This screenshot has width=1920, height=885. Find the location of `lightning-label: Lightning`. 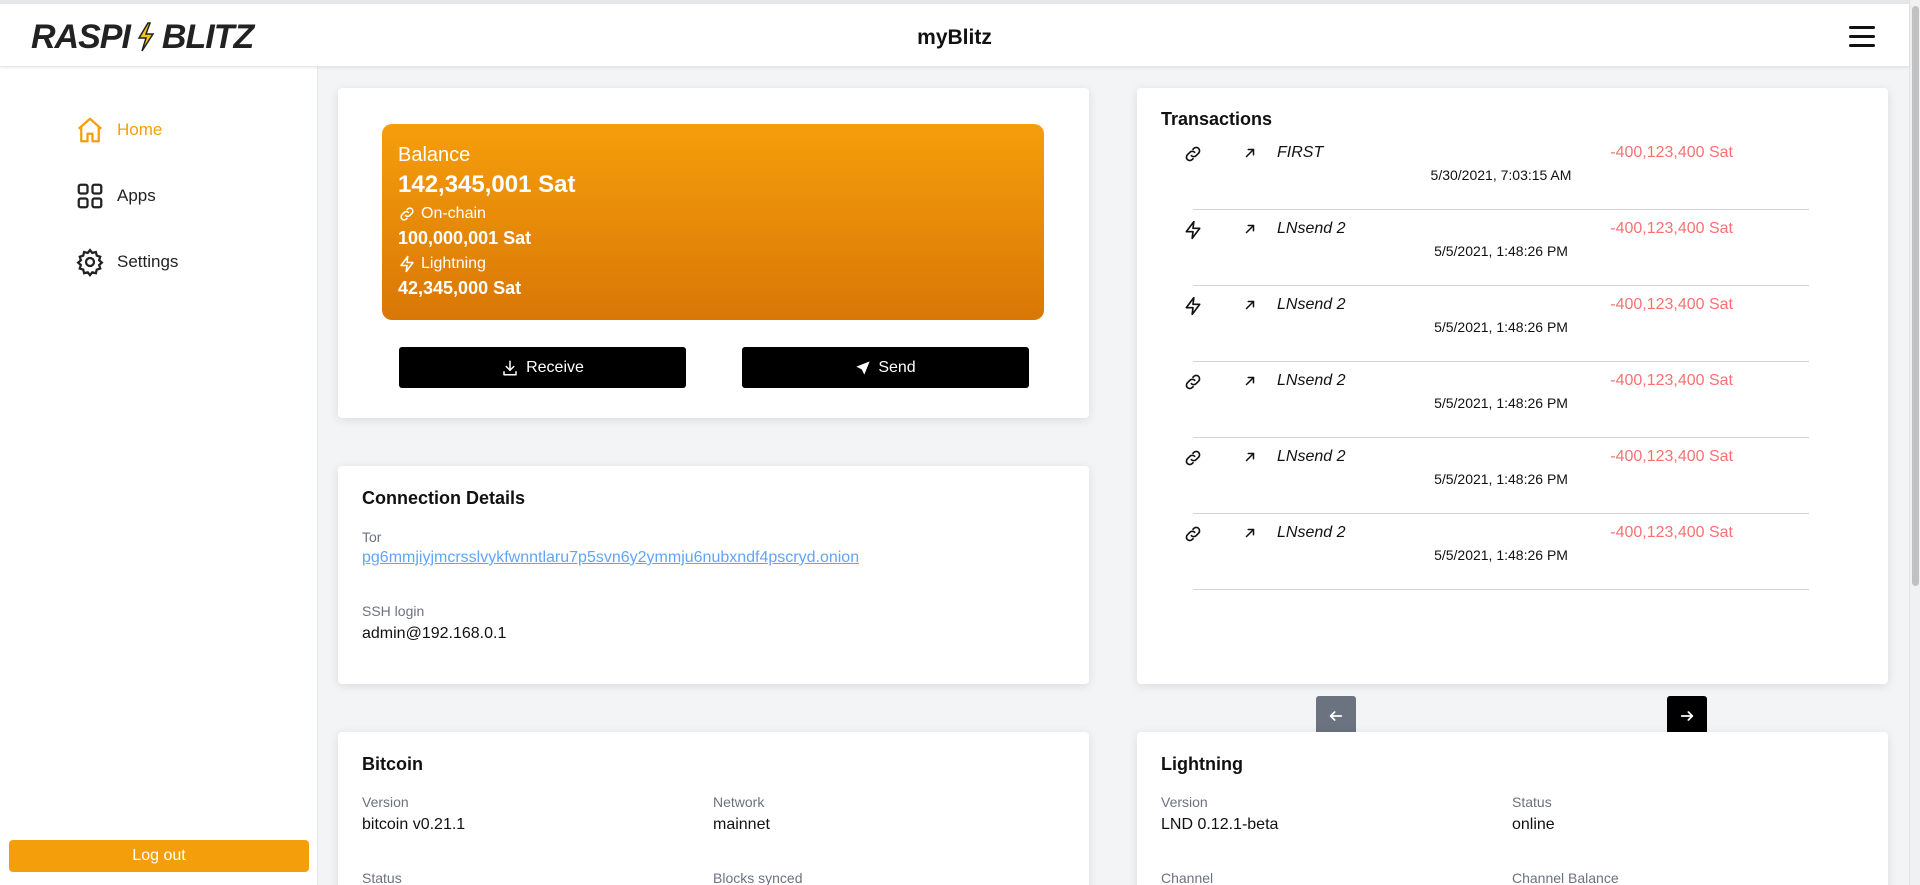

lightning-label: Lightning is located at coordinates (453, 263).